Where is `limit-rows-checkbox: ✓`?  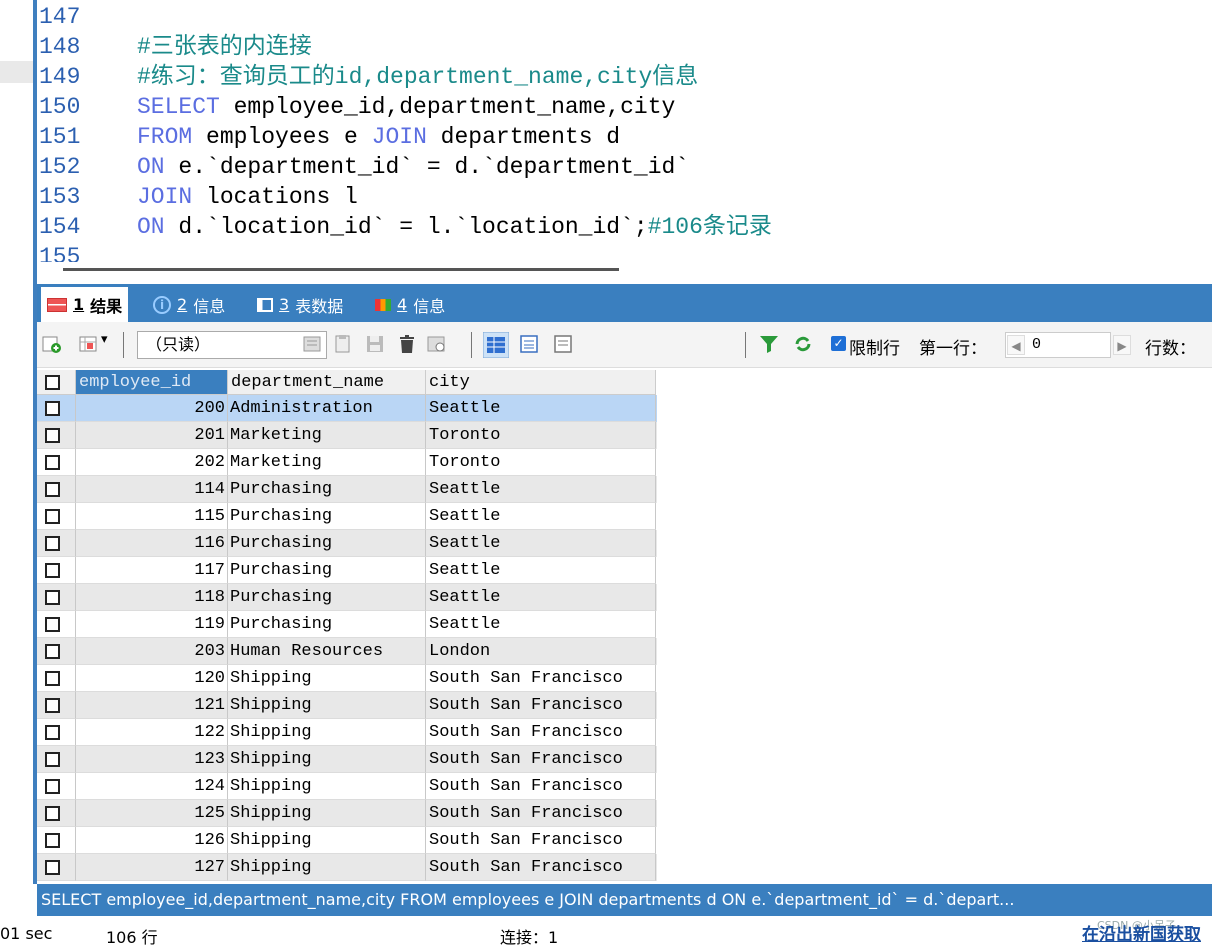
limit-rows-checkbox: ✓ is located at coordinates (838, 343).